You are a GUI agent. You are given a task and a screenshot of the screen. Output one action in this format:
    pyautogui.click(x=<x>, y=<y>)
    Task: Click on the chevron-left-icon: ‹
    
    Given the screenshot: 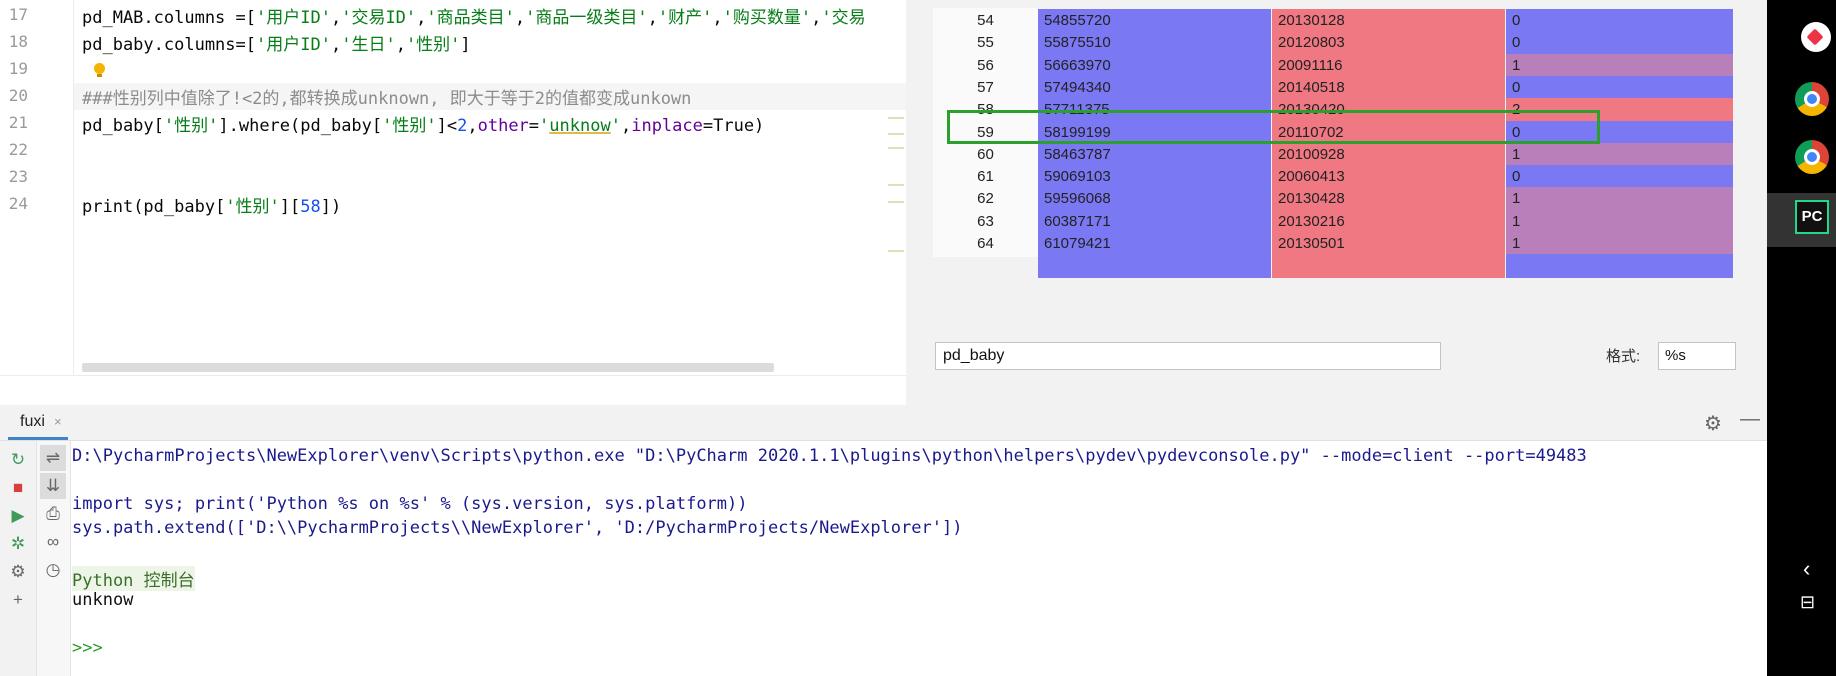 What is the action you would take?
    pyautogui.click(x=1806, y=569)
    